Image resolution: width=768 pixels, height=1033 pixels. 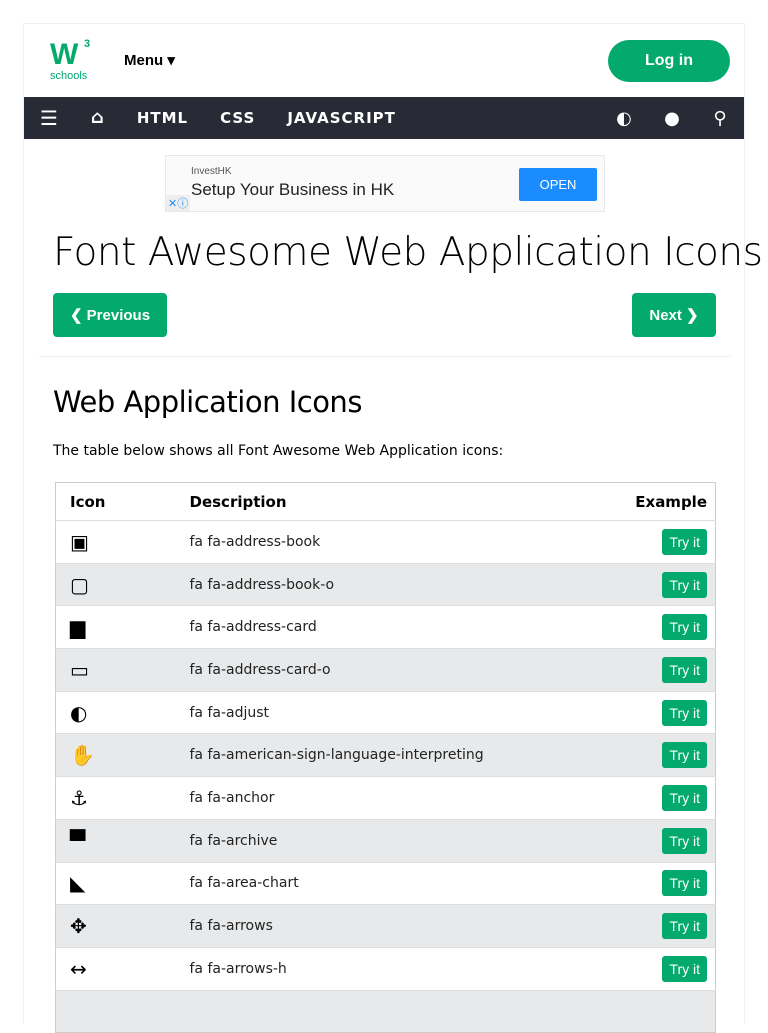 What do you see at coordinates (207, 402) in the screenshot?
I see `section-title: Web Application Icons` at bounding box center [207, 402].